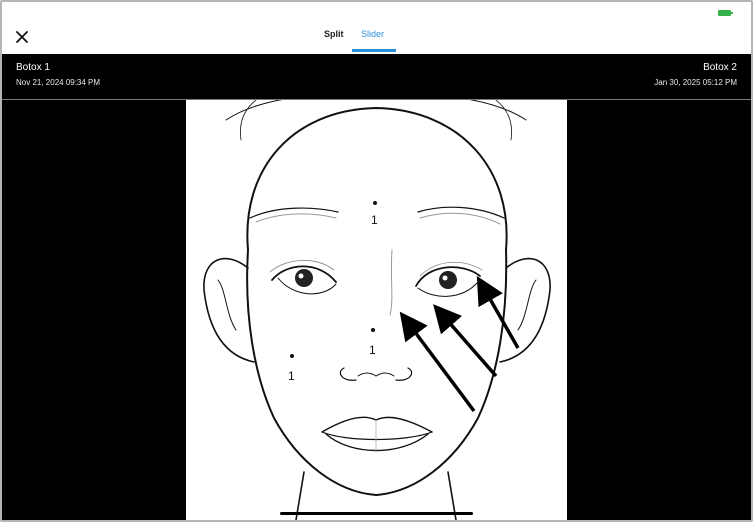  What do you see at coordinates (372, 34) in the screenshot?
I see `tab-slider: Slider` at bounding box center [372, 34].